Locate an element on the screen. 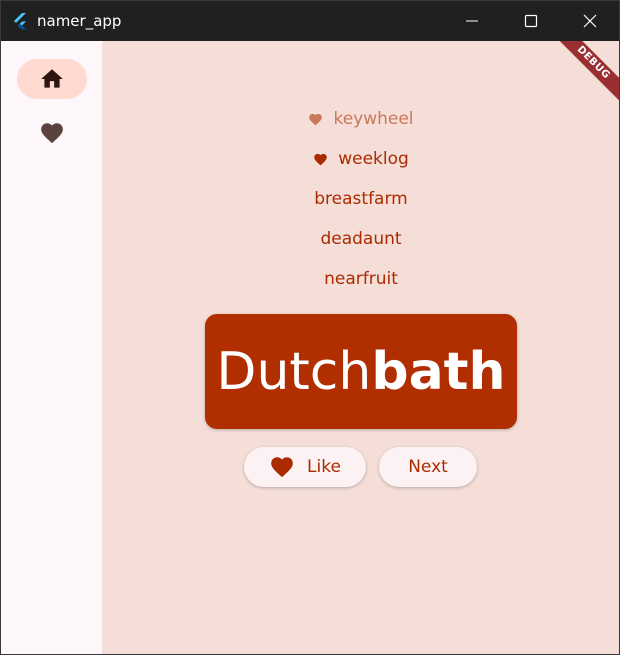 This screenshot has width=620, height=655. next-label: Next is located at coordinates (428, 467).